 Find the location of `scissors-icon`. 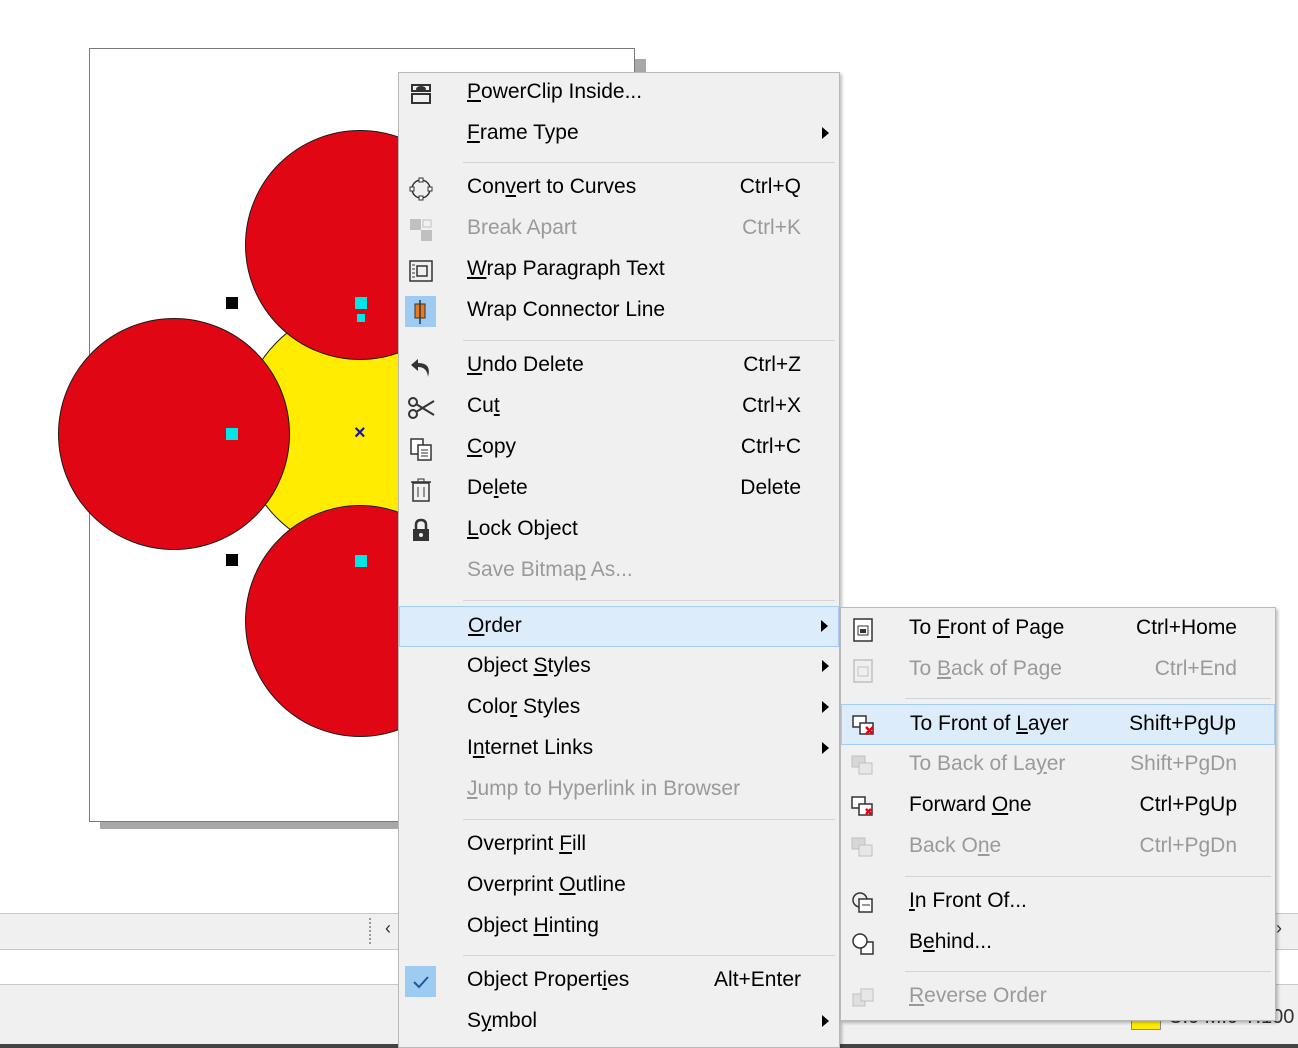

scissors-icon is located at coordinates (420, 407).